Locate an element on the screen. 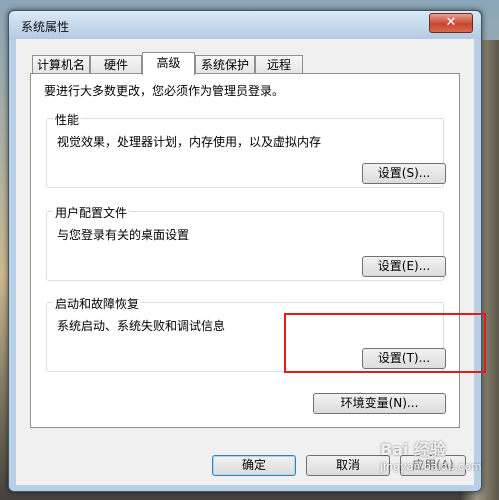  user-profiles-description: 与您登录有关的桌面设置 is located at coordinates (123, 235).